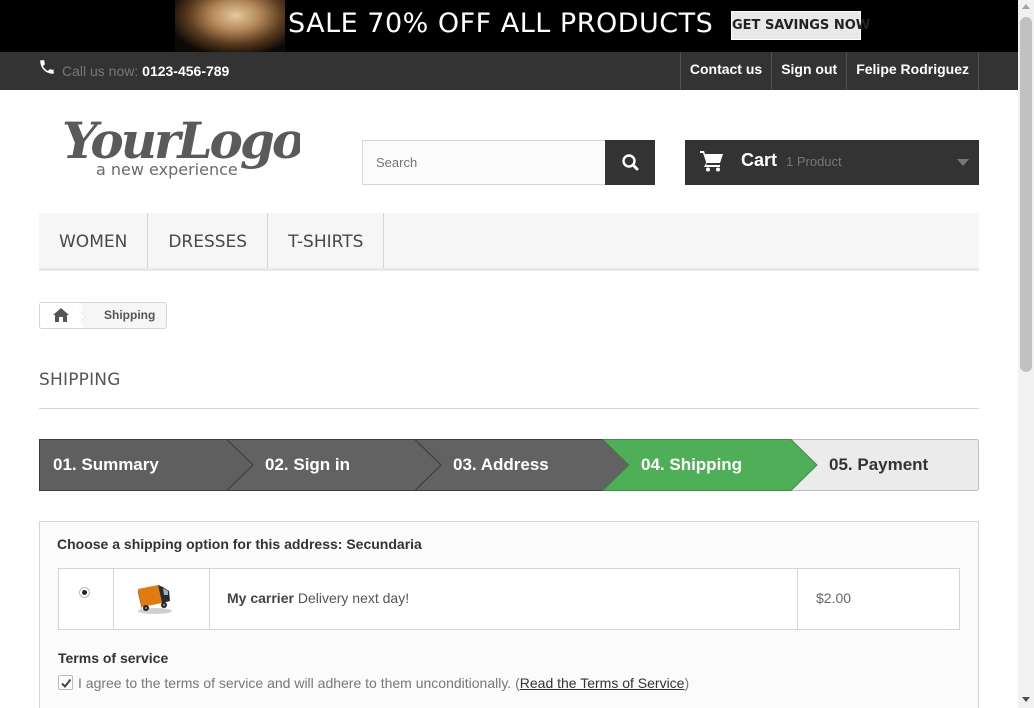 The height and width of the screenshot is (708, 1034). What do you see at coordinates (47, 67) in the screenshot?
I see `phone-icon` at bounding box center [47, 67].